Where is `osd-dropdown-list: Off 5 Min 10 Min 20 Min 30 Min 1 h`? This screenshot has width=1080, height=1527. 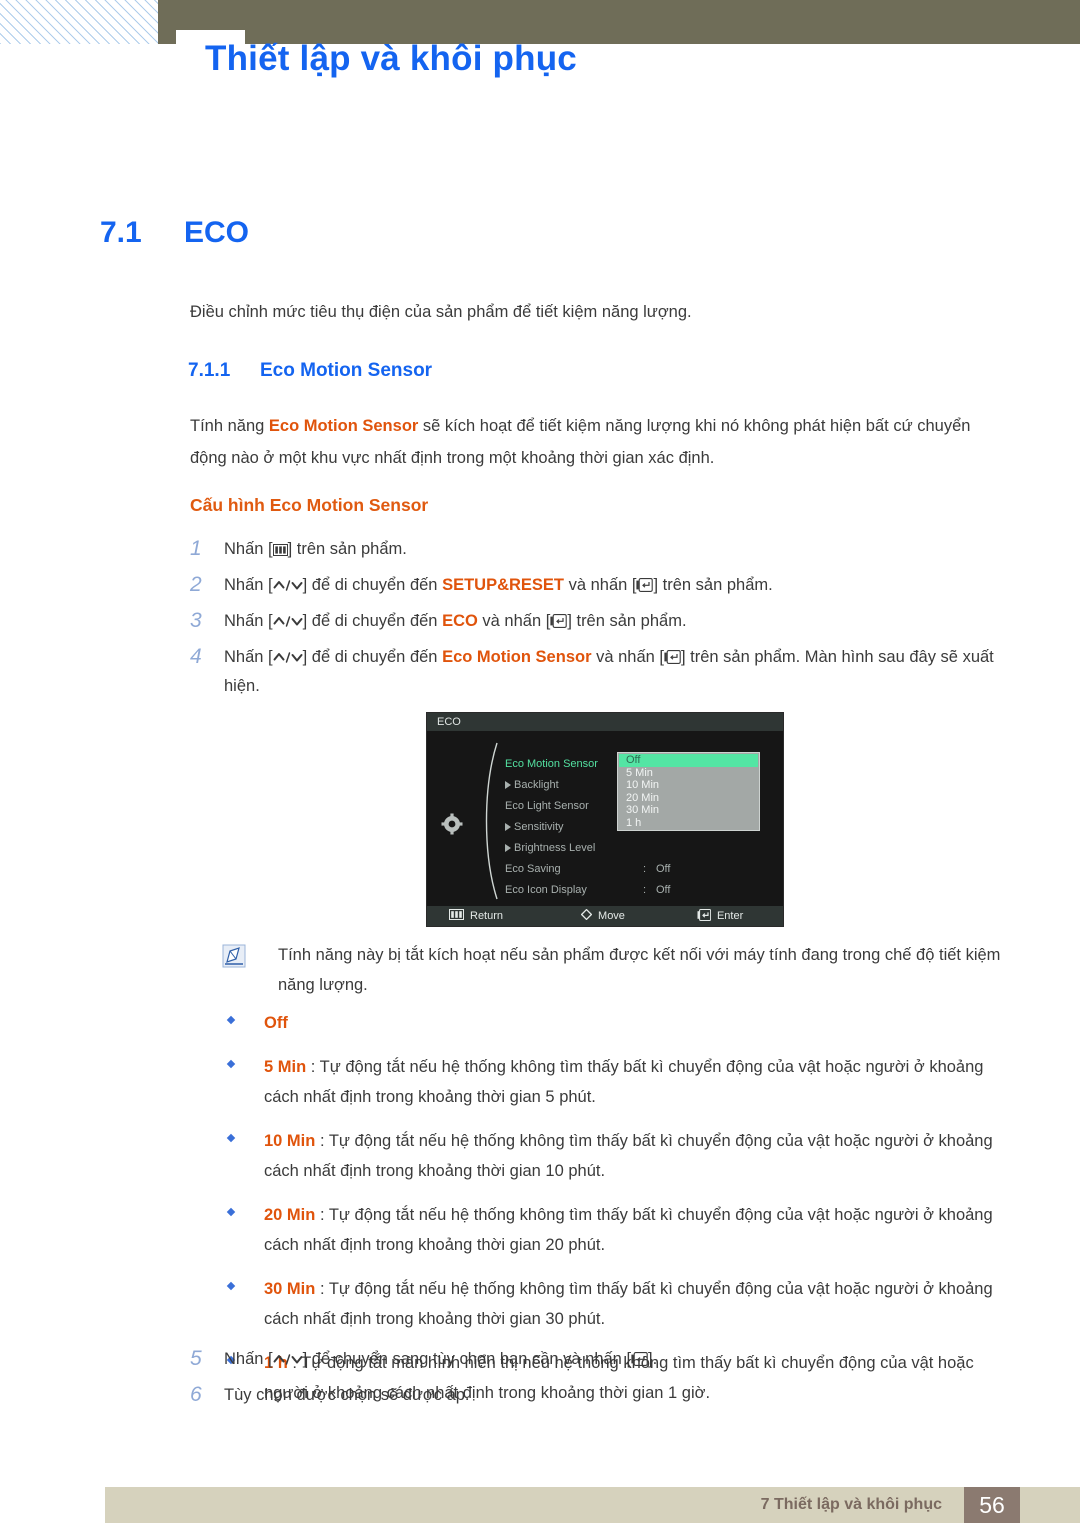 osd-dropdown-list: Off 5 Min 10 Min 20 Min 30 Min 1 h is located at coordinates (688, 791).